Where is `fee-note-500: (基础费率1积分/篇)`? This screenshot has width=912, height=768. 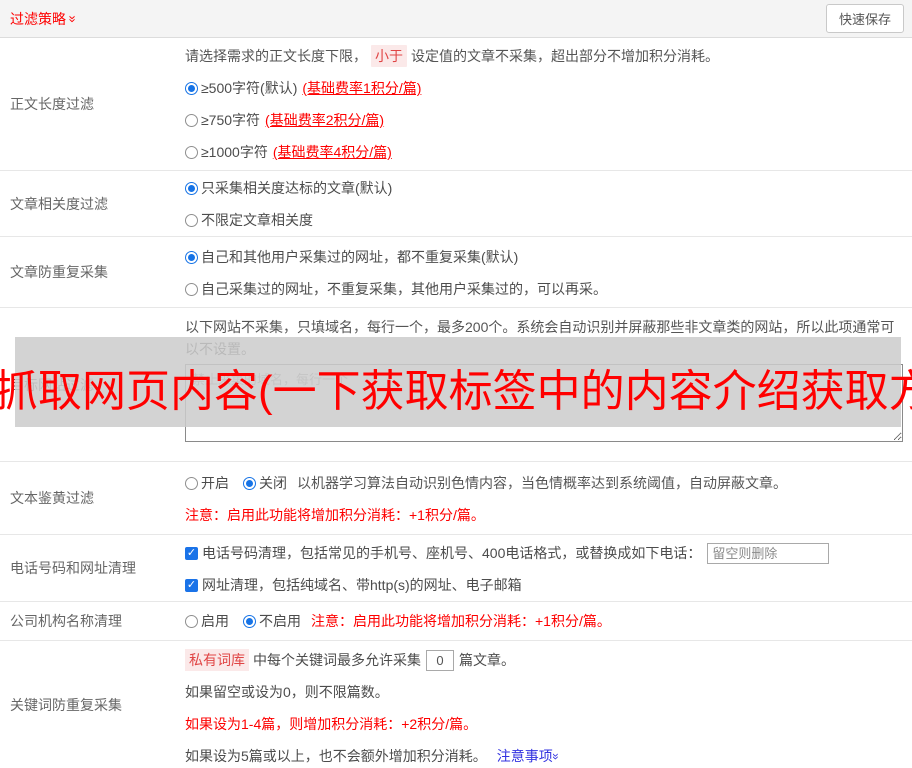
fee-note-500: (基础费率1积分/篇) is located at coordinates (362, 88).